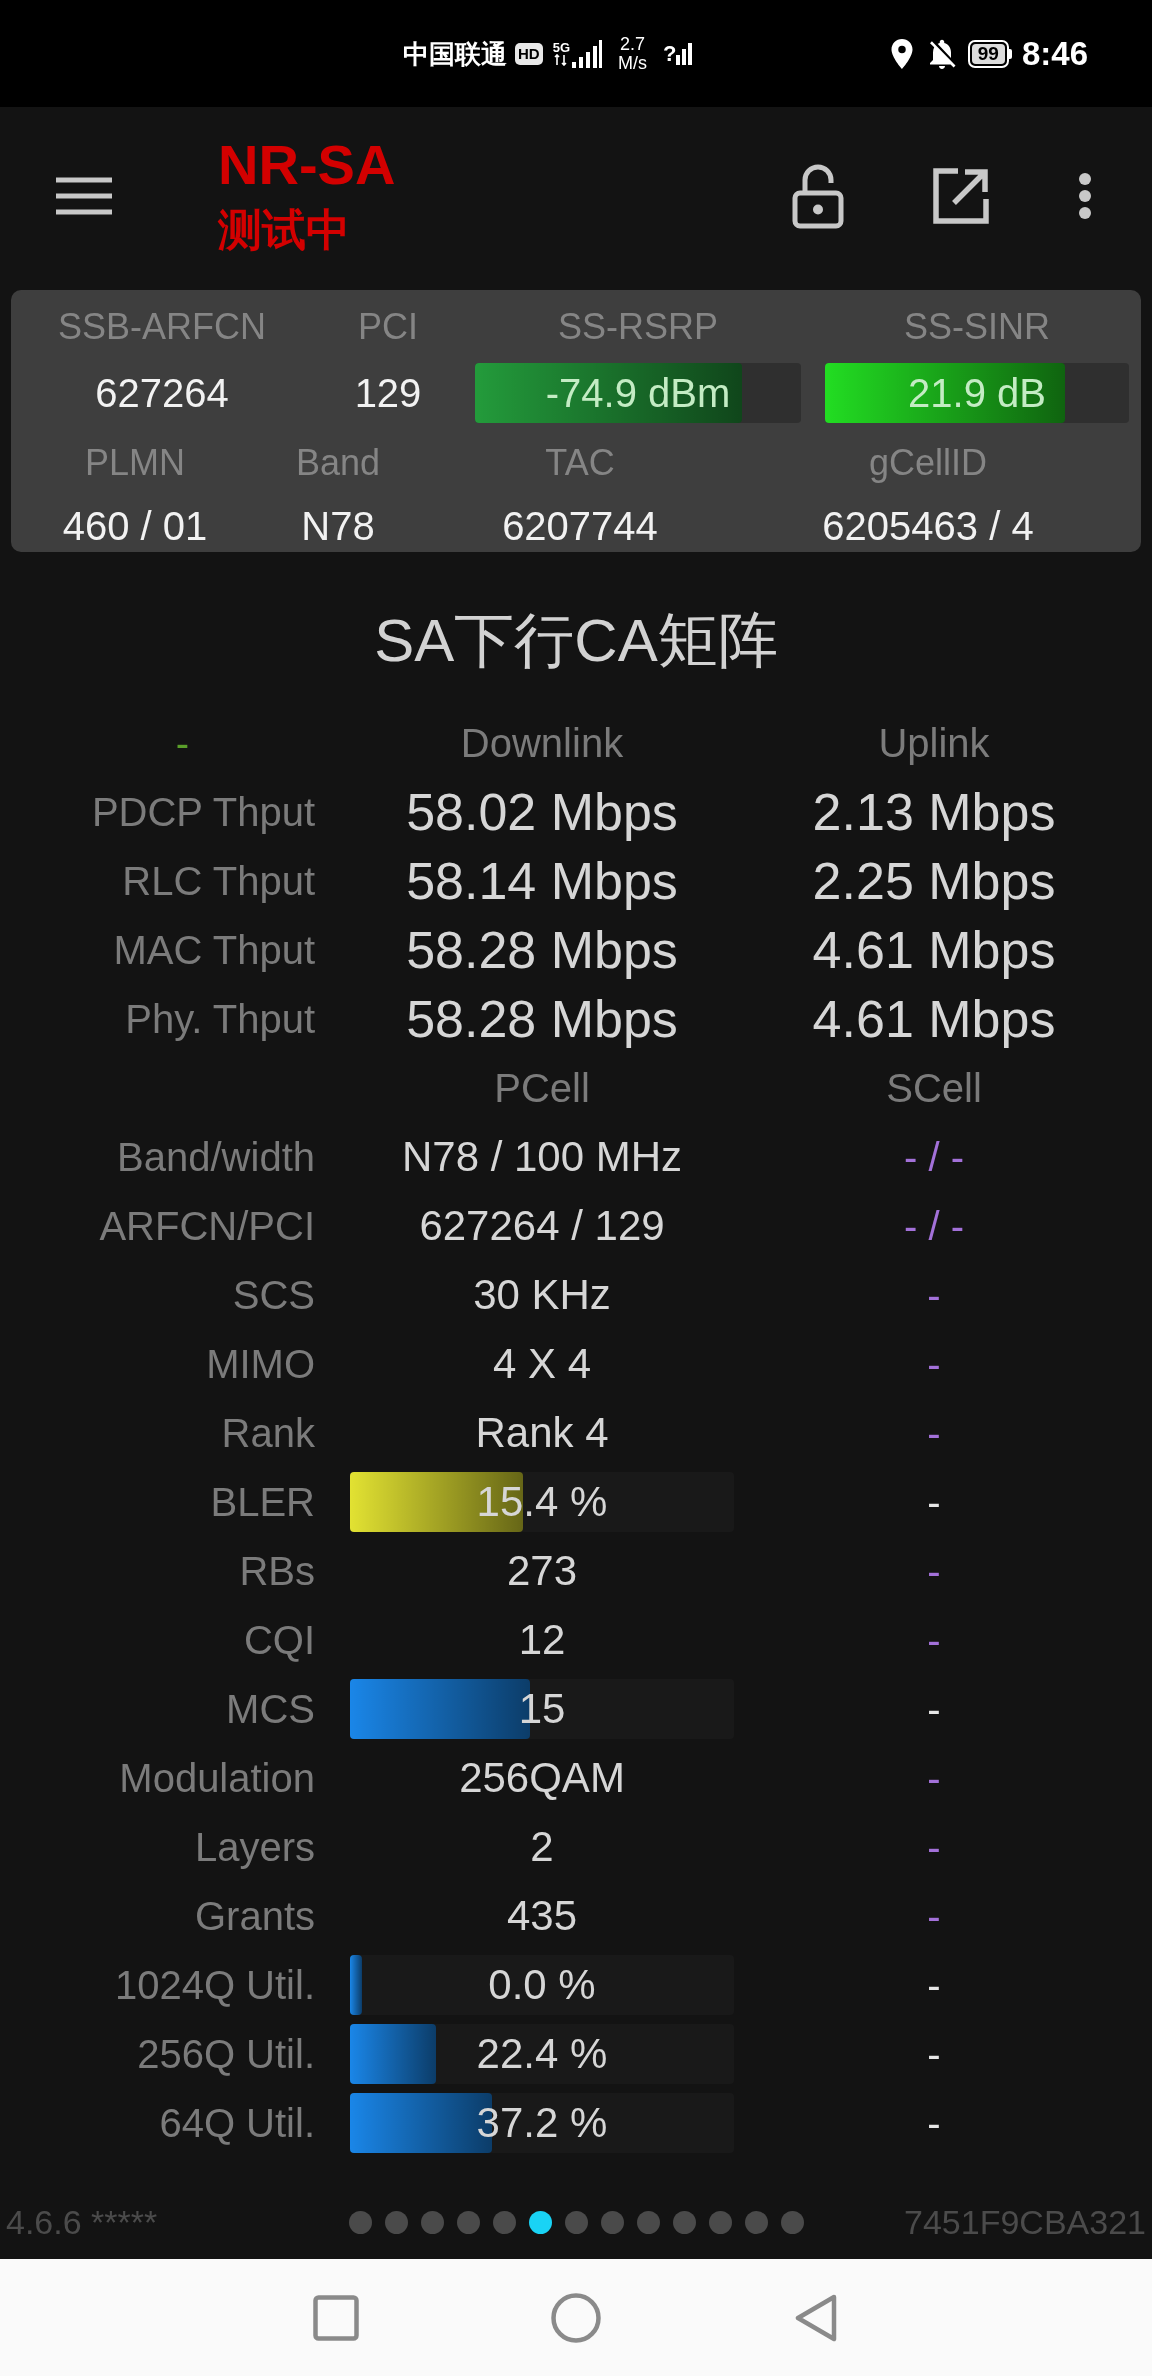 This screenshot has height=2376, width=1152. I want to click on cell-info-label: Band, so click(338, 463).